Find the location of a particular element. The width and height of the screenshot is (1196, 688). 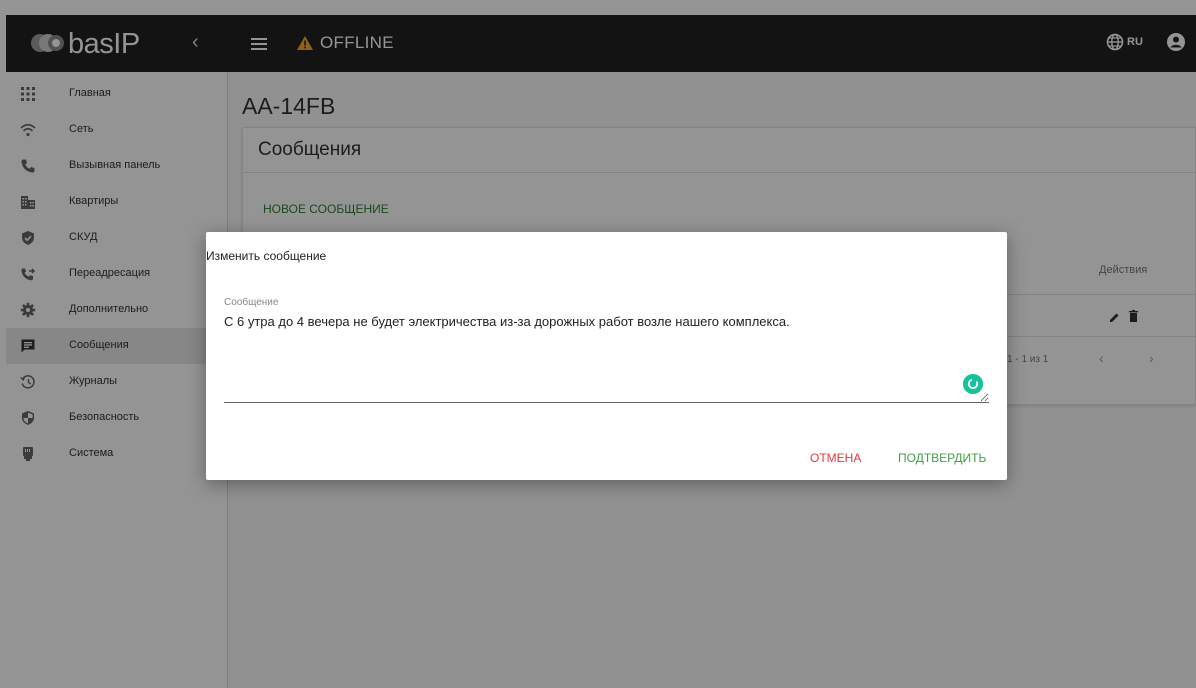

dialog-title: Изменить сообщение is located at coordinates (266, 256).